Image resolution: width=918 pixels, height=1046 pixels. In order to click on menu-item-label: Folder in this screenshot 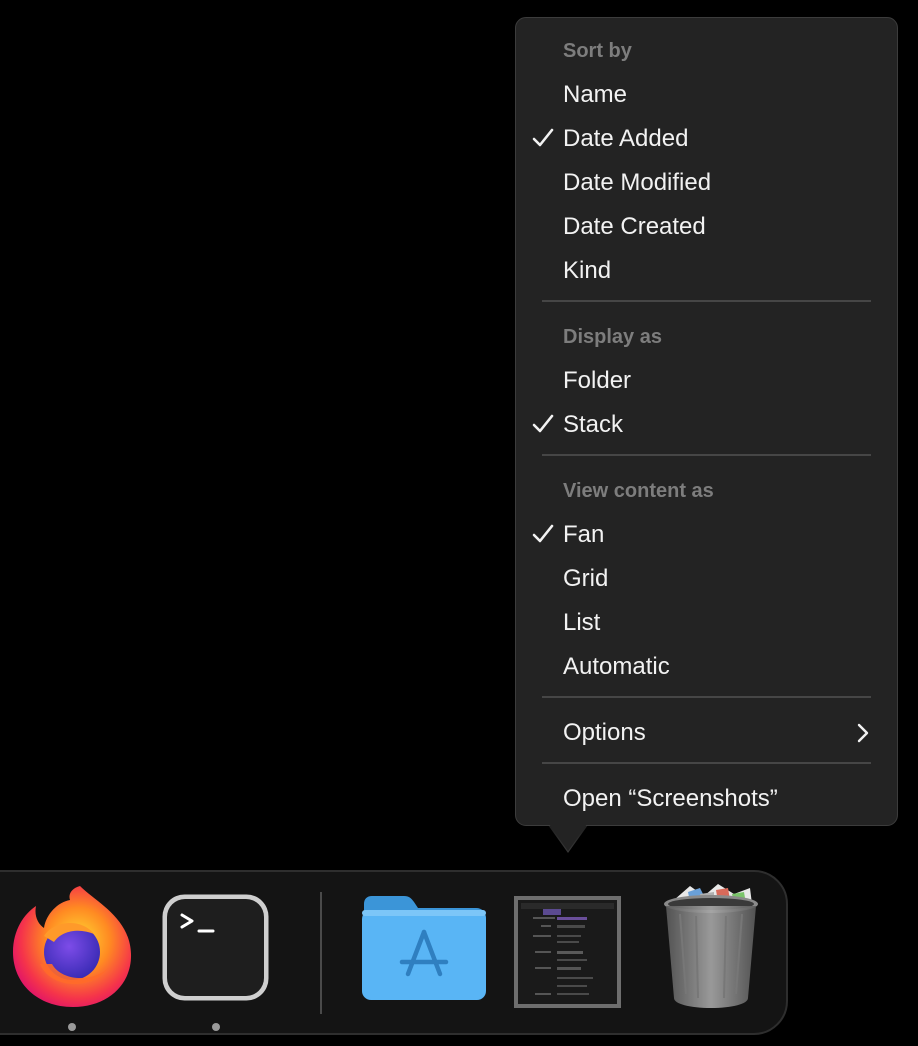, I will do `click(597, 380)`.